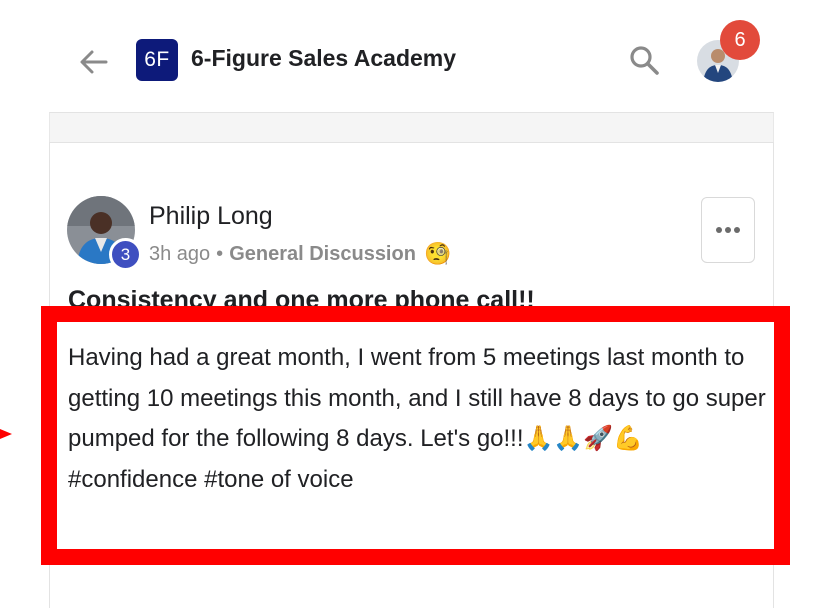  Describe the element at coordinates (322, 254) in the screenshot. I see `post-category: General Discussion` at that location.